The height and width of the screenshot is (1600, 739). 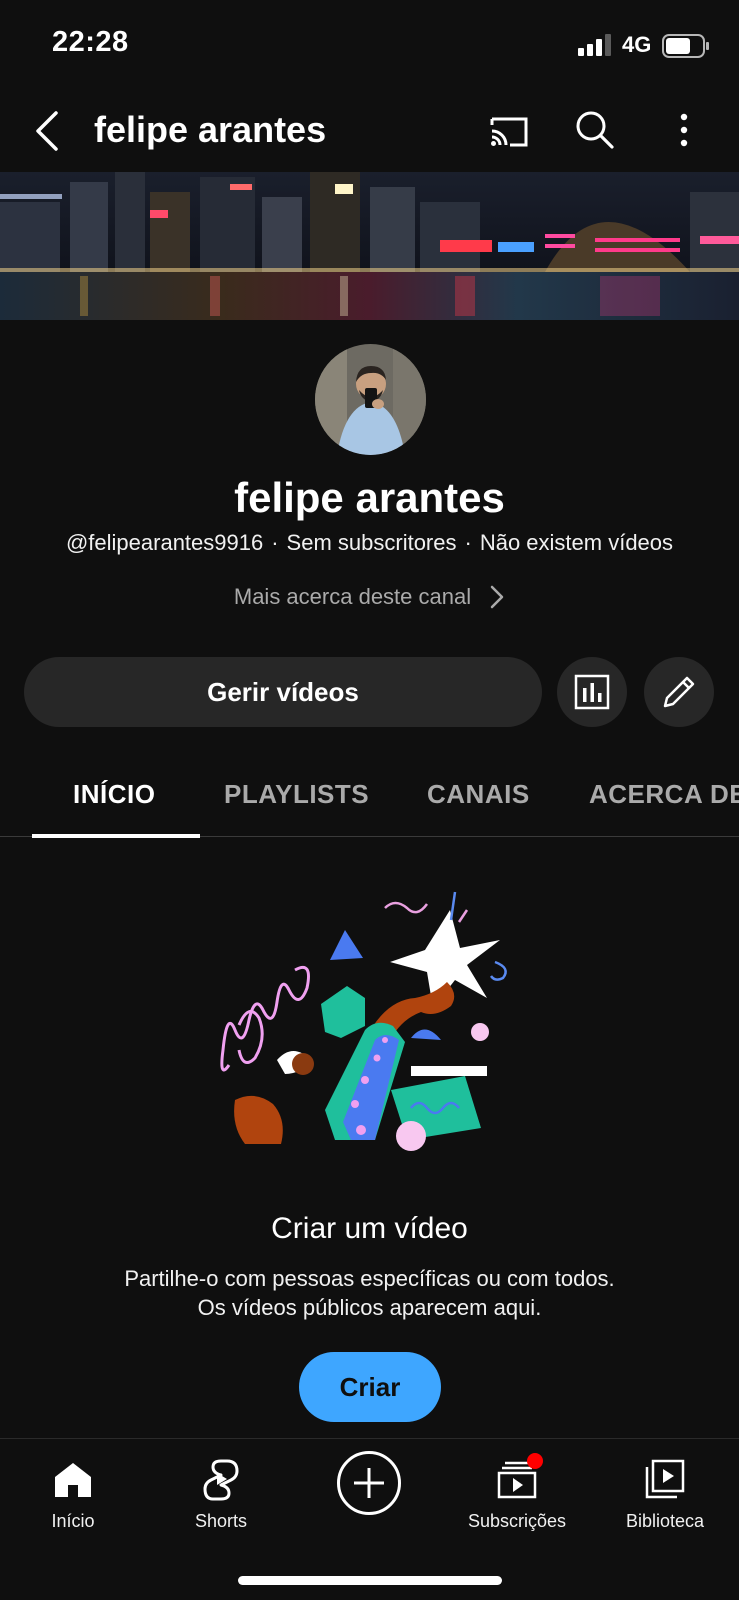 I want to click on shorts-icon, so click(x=221, y=1479).